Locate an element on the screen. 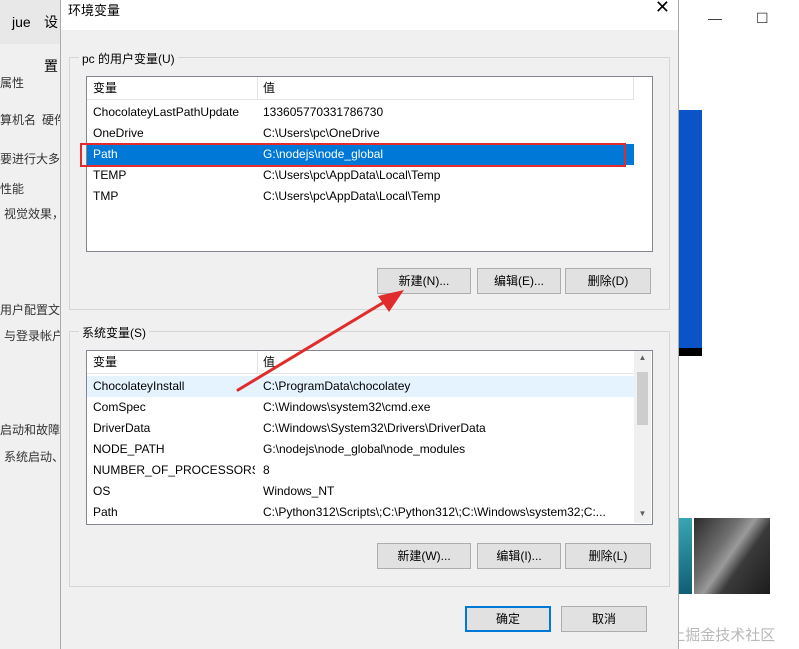  user-variables-label: pc 的用户变量(U) is located at coordinates (128, 58).